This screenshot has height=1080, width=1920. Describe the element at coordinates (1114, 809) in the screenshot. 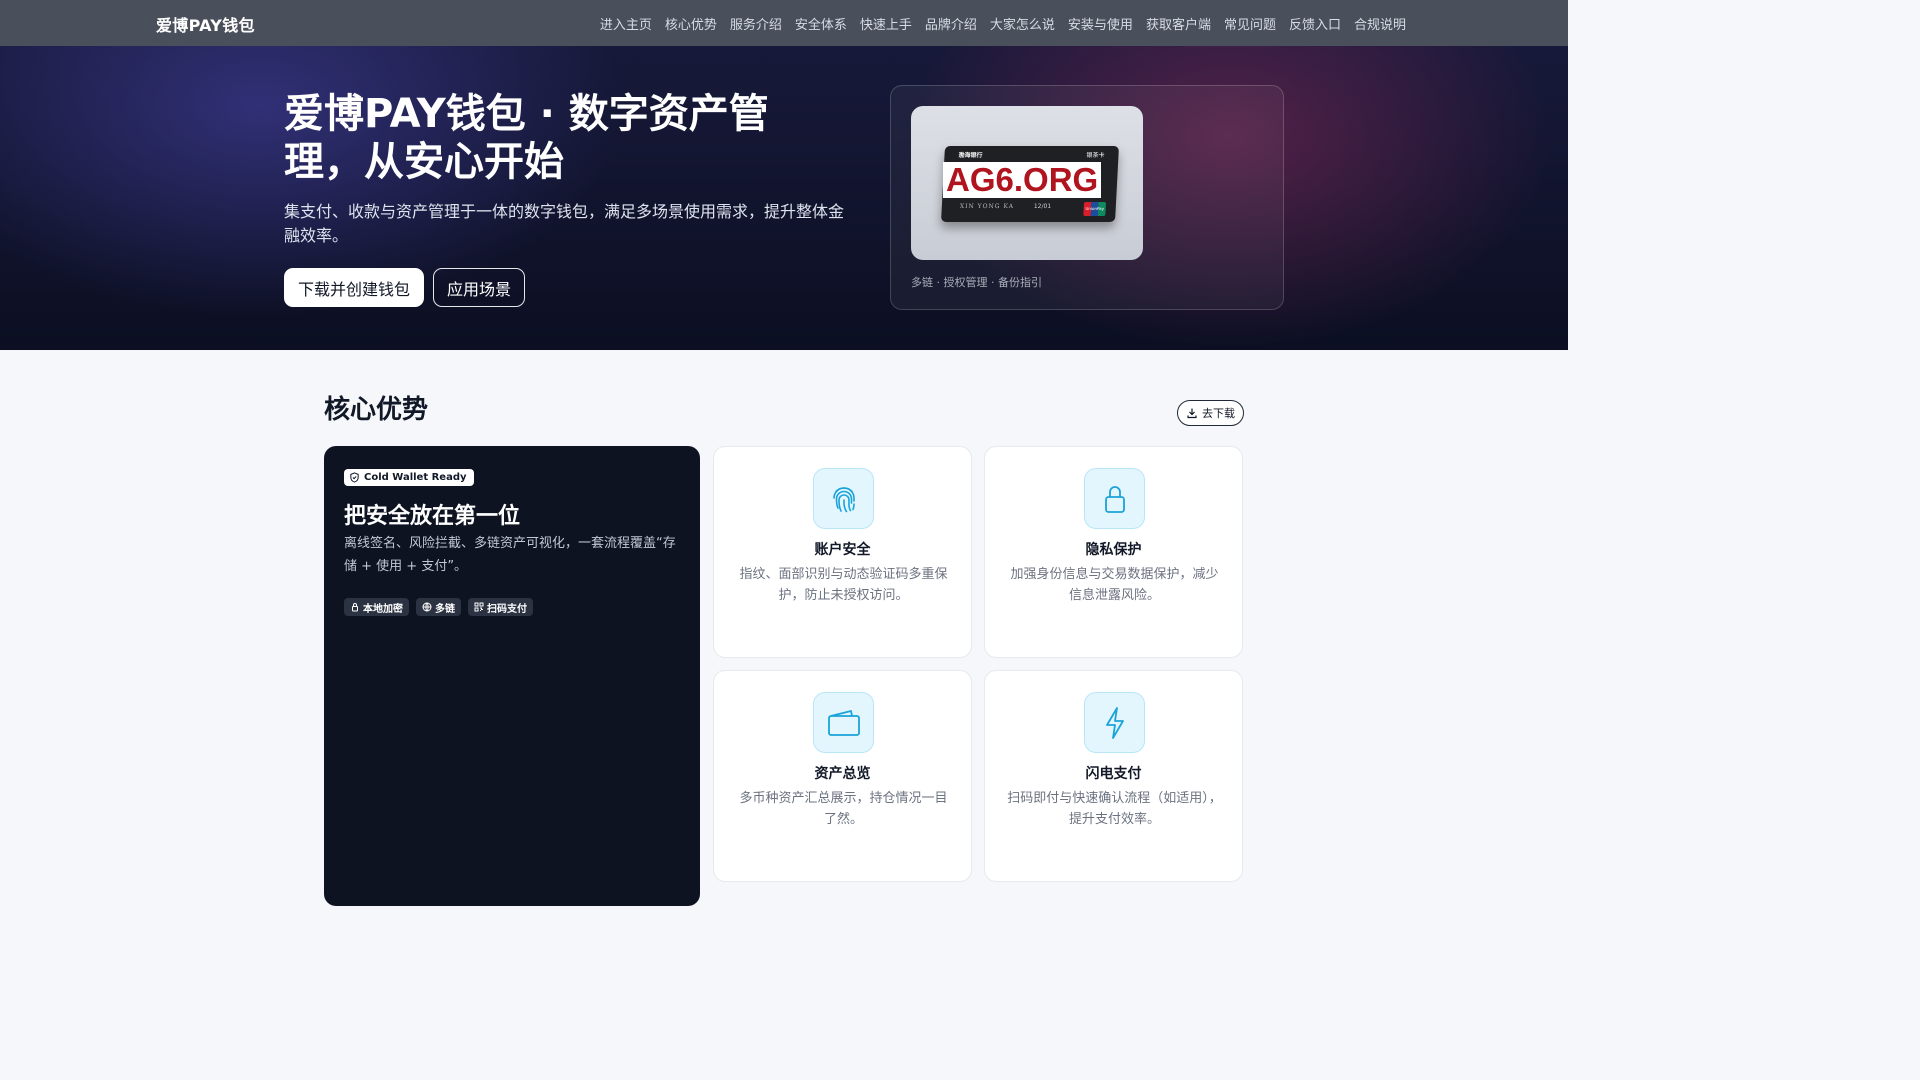

I see `card-description: 扫码即付与快速确认流程（如适用），提升支付效率。` at that location.